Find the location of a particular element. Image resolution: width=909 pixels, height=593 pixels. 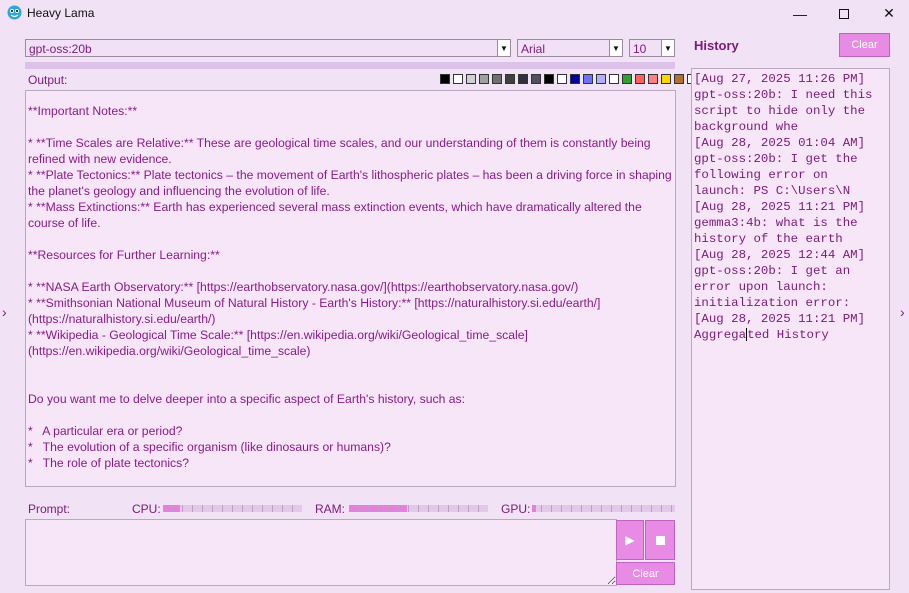

output-label: Output: is located at coordinates (48, 80).